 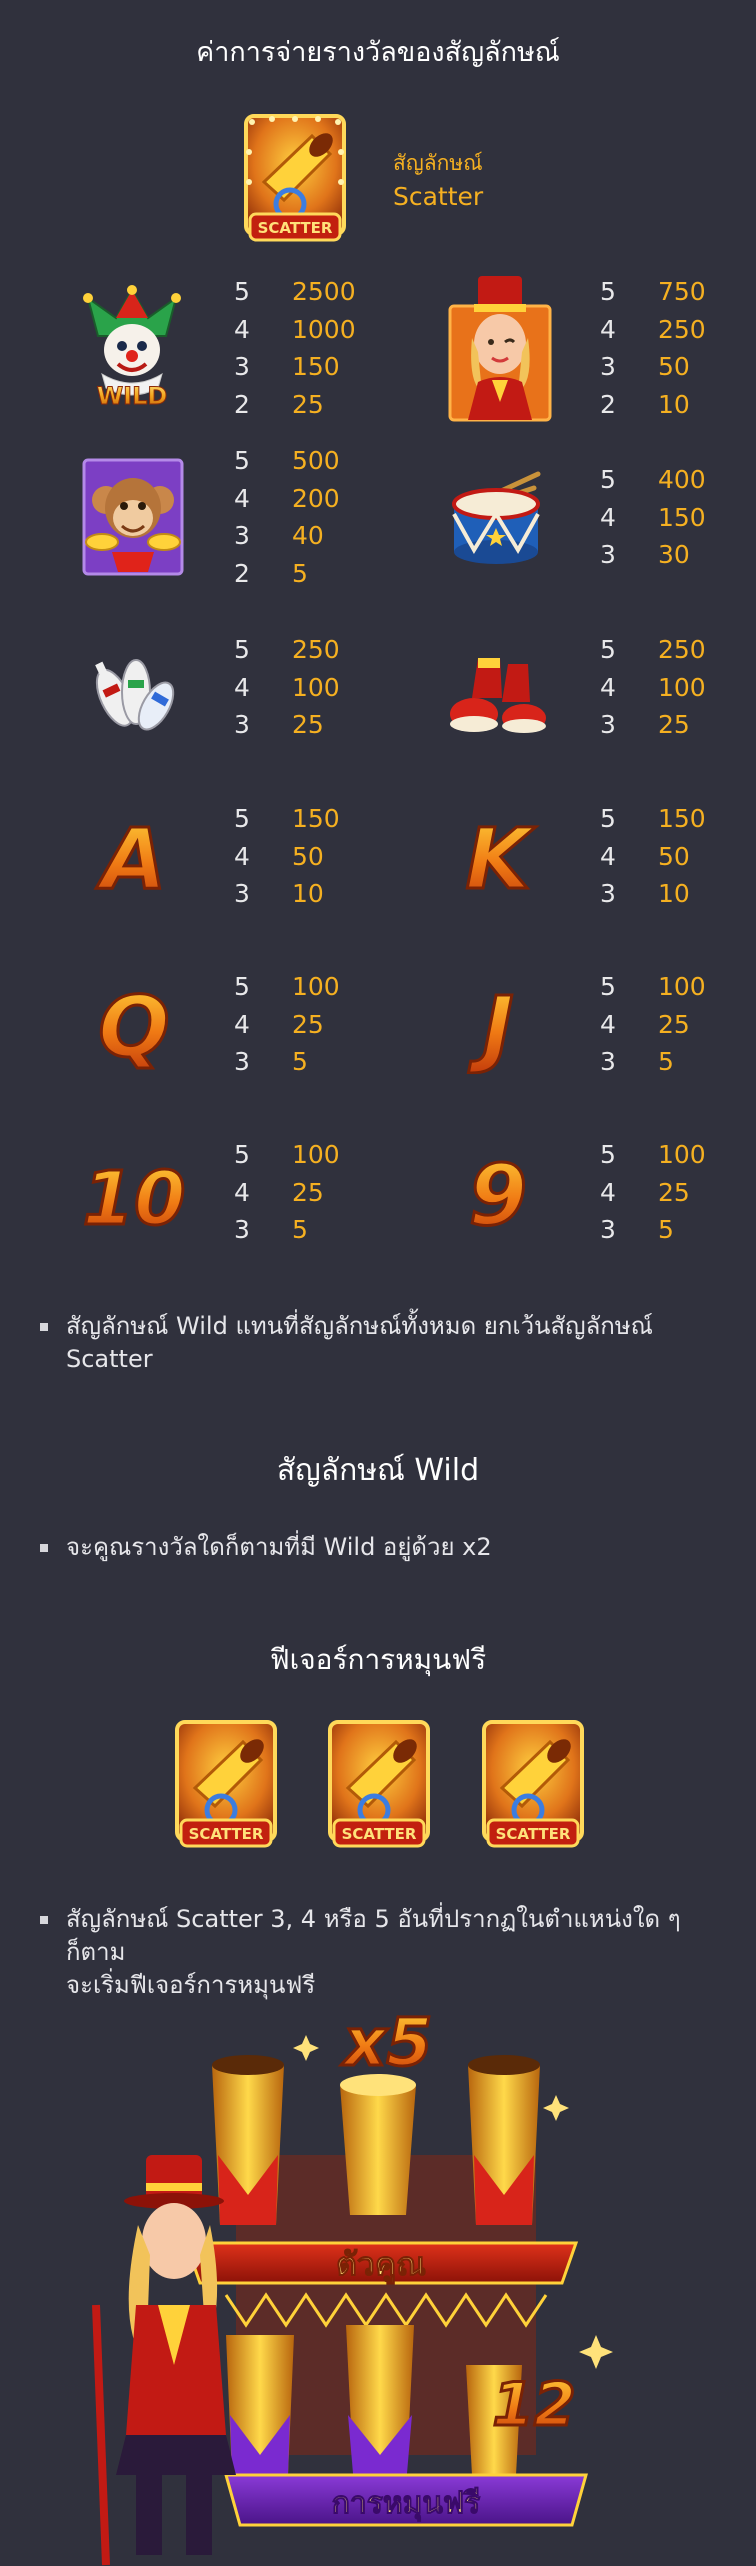 What do you see at coordinates (500, 348) in the screenshot?
I see `ringmaster-girl-icon` at bounding box center [500, 348].